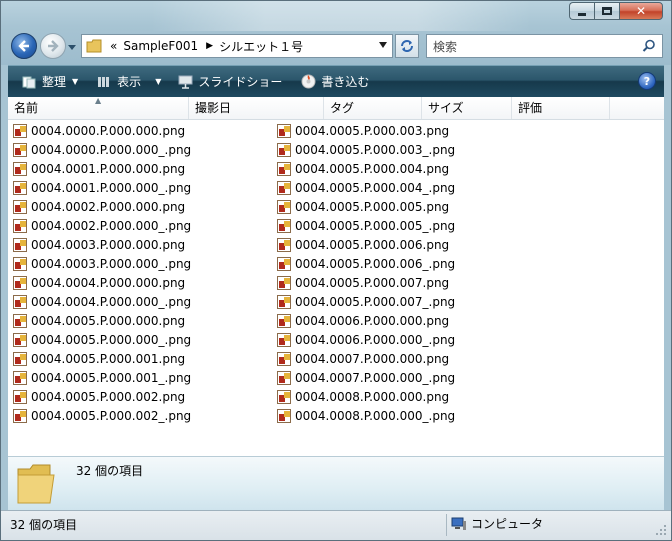 This screenshot has width=672, height=541. What do you see at coordinates (366, 339) in the screenshot?
I see `file-item: 0004.0006.P.000.000_.png` at bounding box center [366, 339].